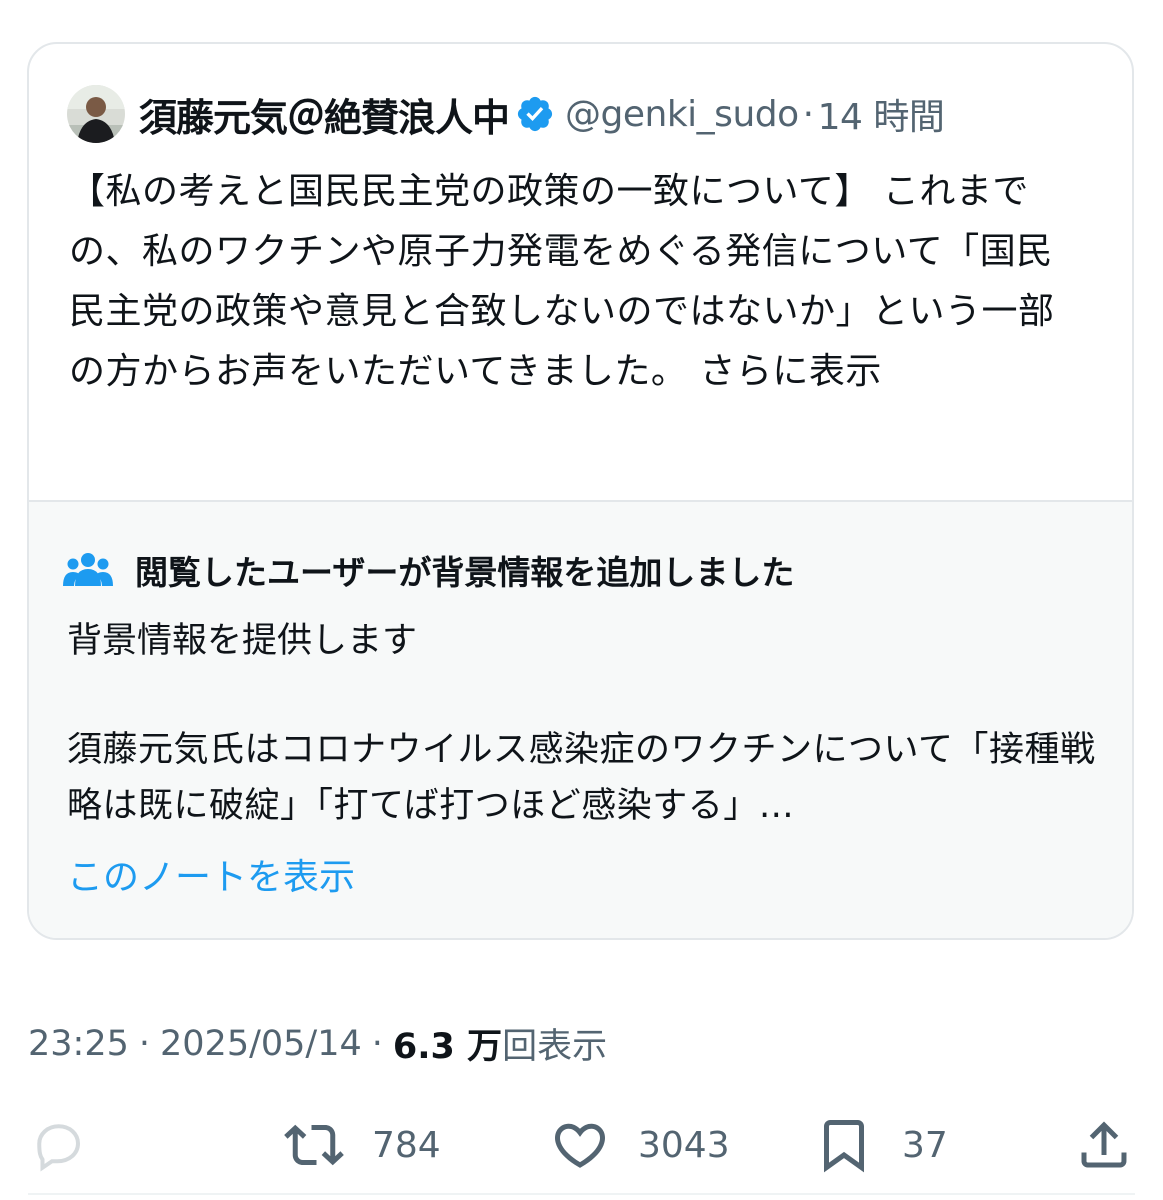  Describe the element at coordinates (465, 572) in the screenshot. I see `community-note-title: 閲覧したユーザーが背景情報を追加しました` at that location.